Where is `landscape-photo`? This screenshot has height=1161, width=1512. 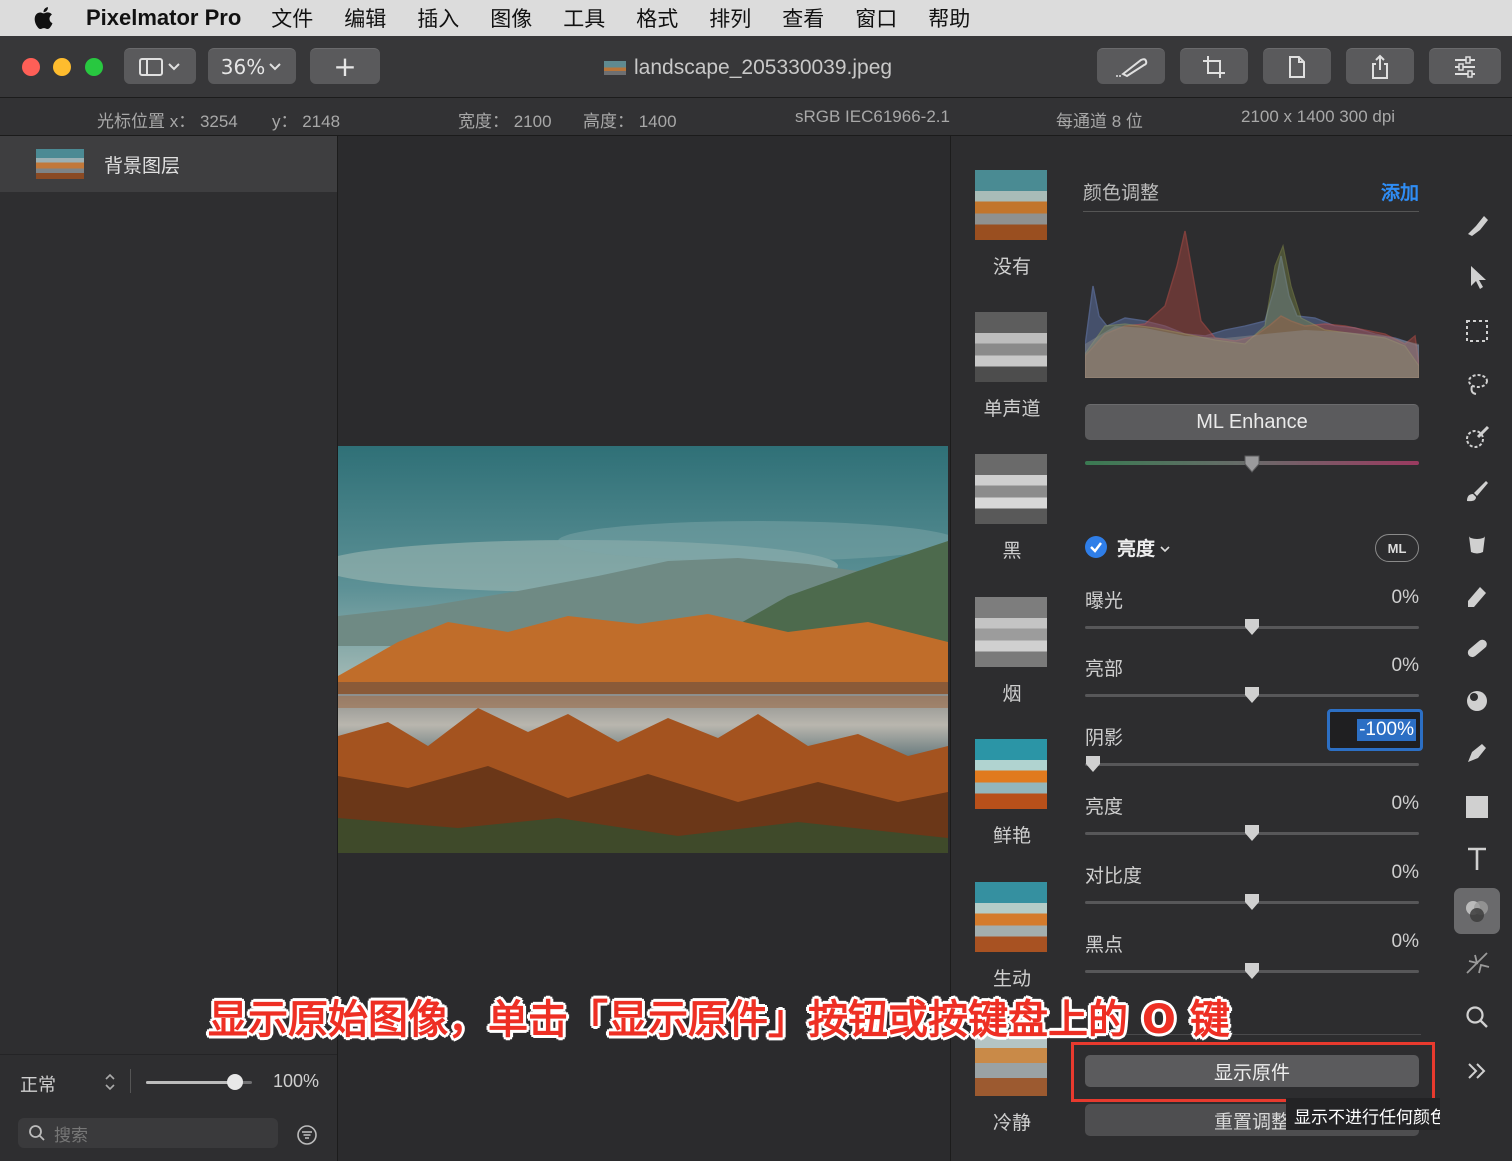
landscape-photo is located at coordinates (643, 649).